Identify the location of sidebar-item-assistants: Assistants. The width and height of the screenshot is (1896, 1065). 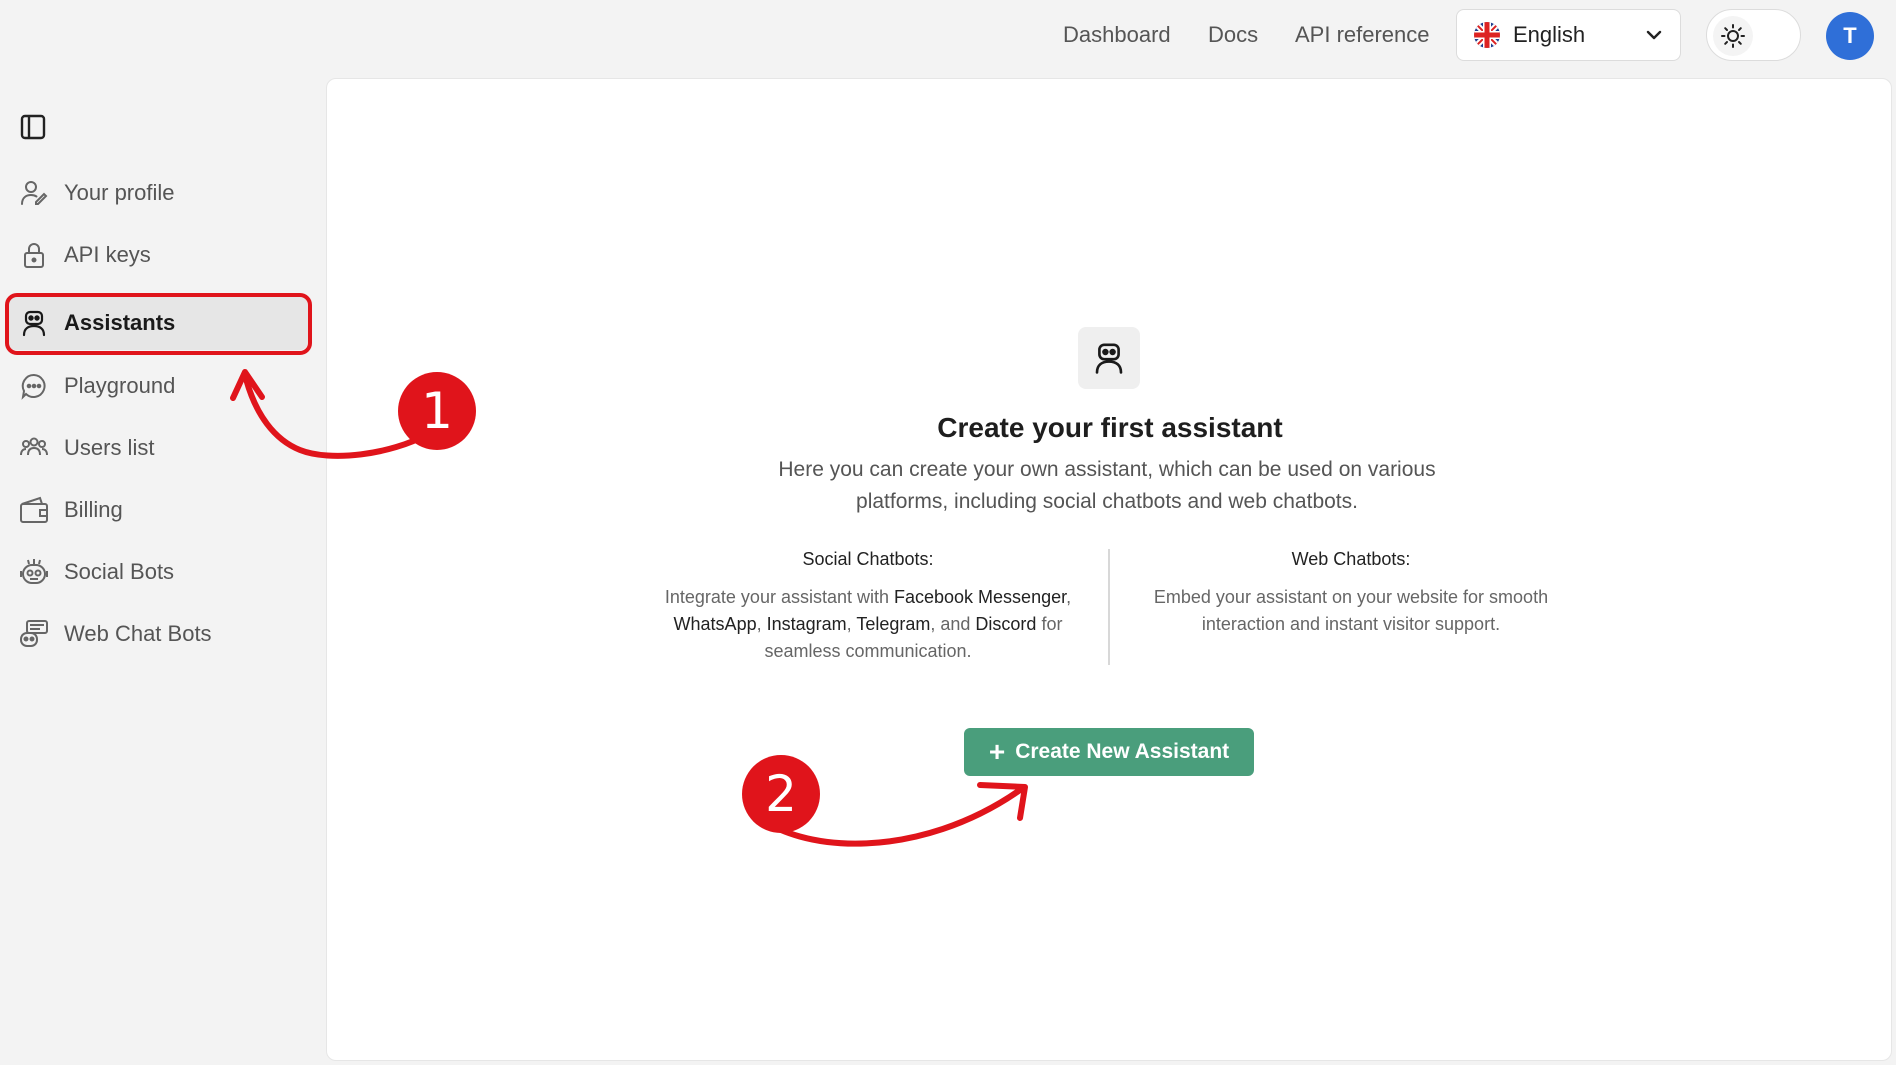
(158, 323).